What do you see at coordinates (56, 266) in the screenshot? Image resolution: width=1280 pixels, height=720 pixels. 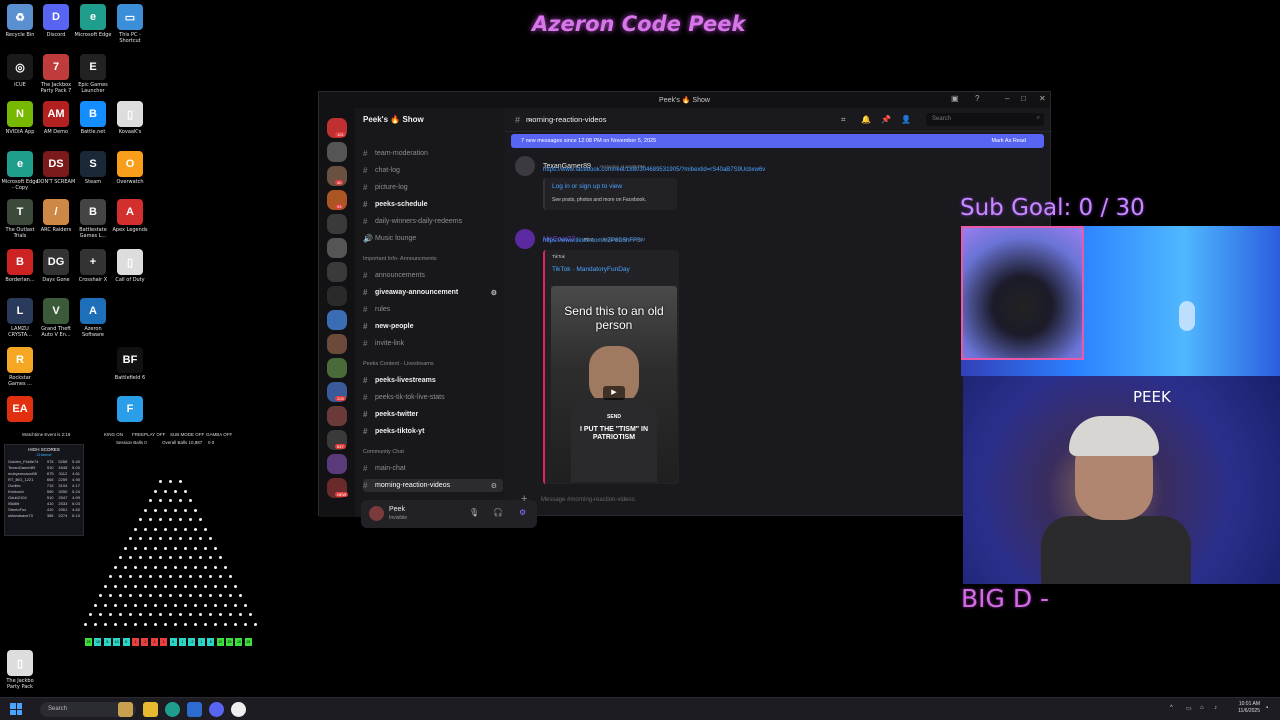 I see `desktop-icon: DG Days Gone` at bounding box center [56, 266].